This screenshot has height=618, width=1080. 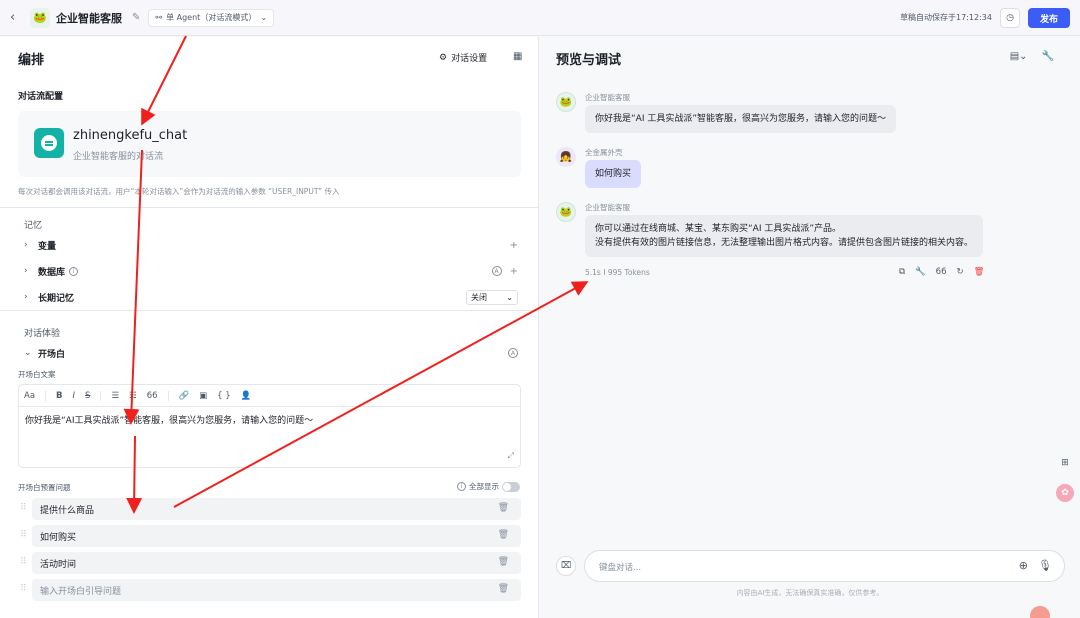 What do you see at coordinates (1019, 56) in the screenshot?
I see `display-mode-icon: ▤⌄` at bounding box center [1019, 56].